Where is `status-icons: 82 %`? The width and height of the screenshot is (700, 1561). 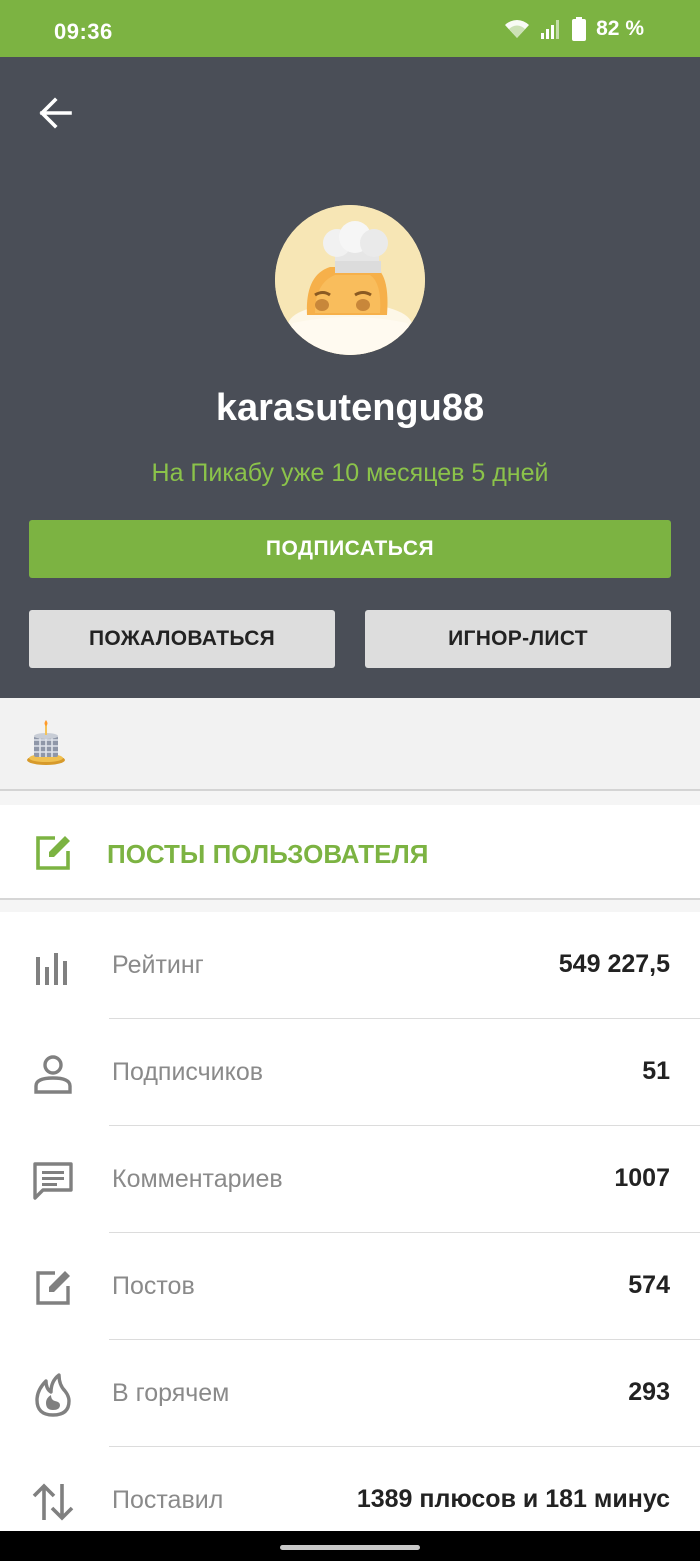 status-icons: 82 % is located at coordinates (574, 29).